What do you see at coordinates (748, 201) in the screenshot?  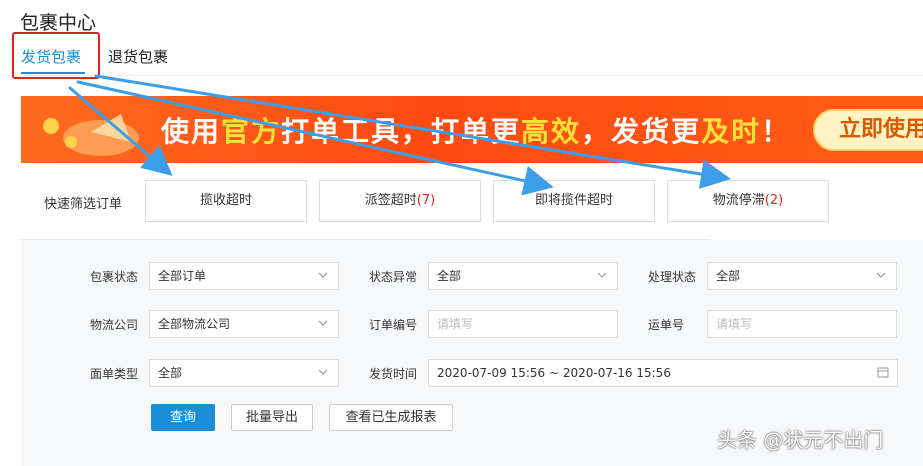 I see `quick-filter-logistics-stalled: 物流停滞(2)` at bounding box center [748, 201].